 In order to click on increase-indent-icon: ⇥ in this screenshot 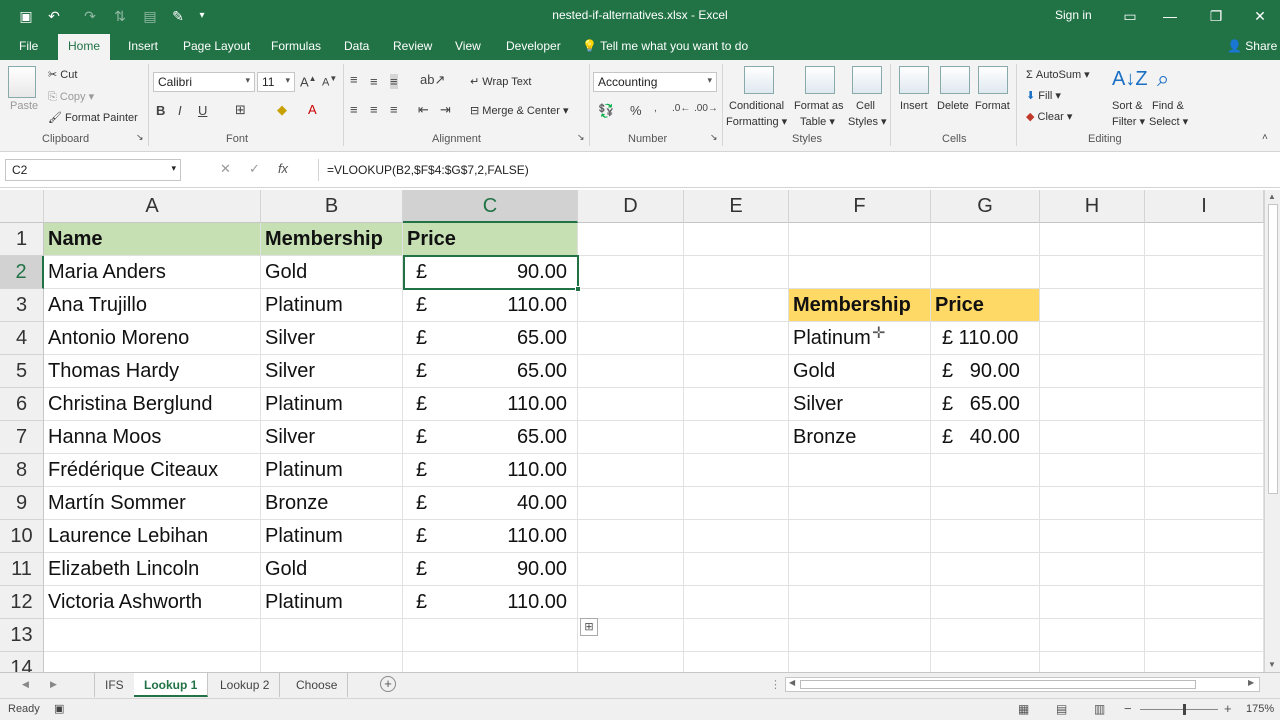, I will do `click(445, 110)`.